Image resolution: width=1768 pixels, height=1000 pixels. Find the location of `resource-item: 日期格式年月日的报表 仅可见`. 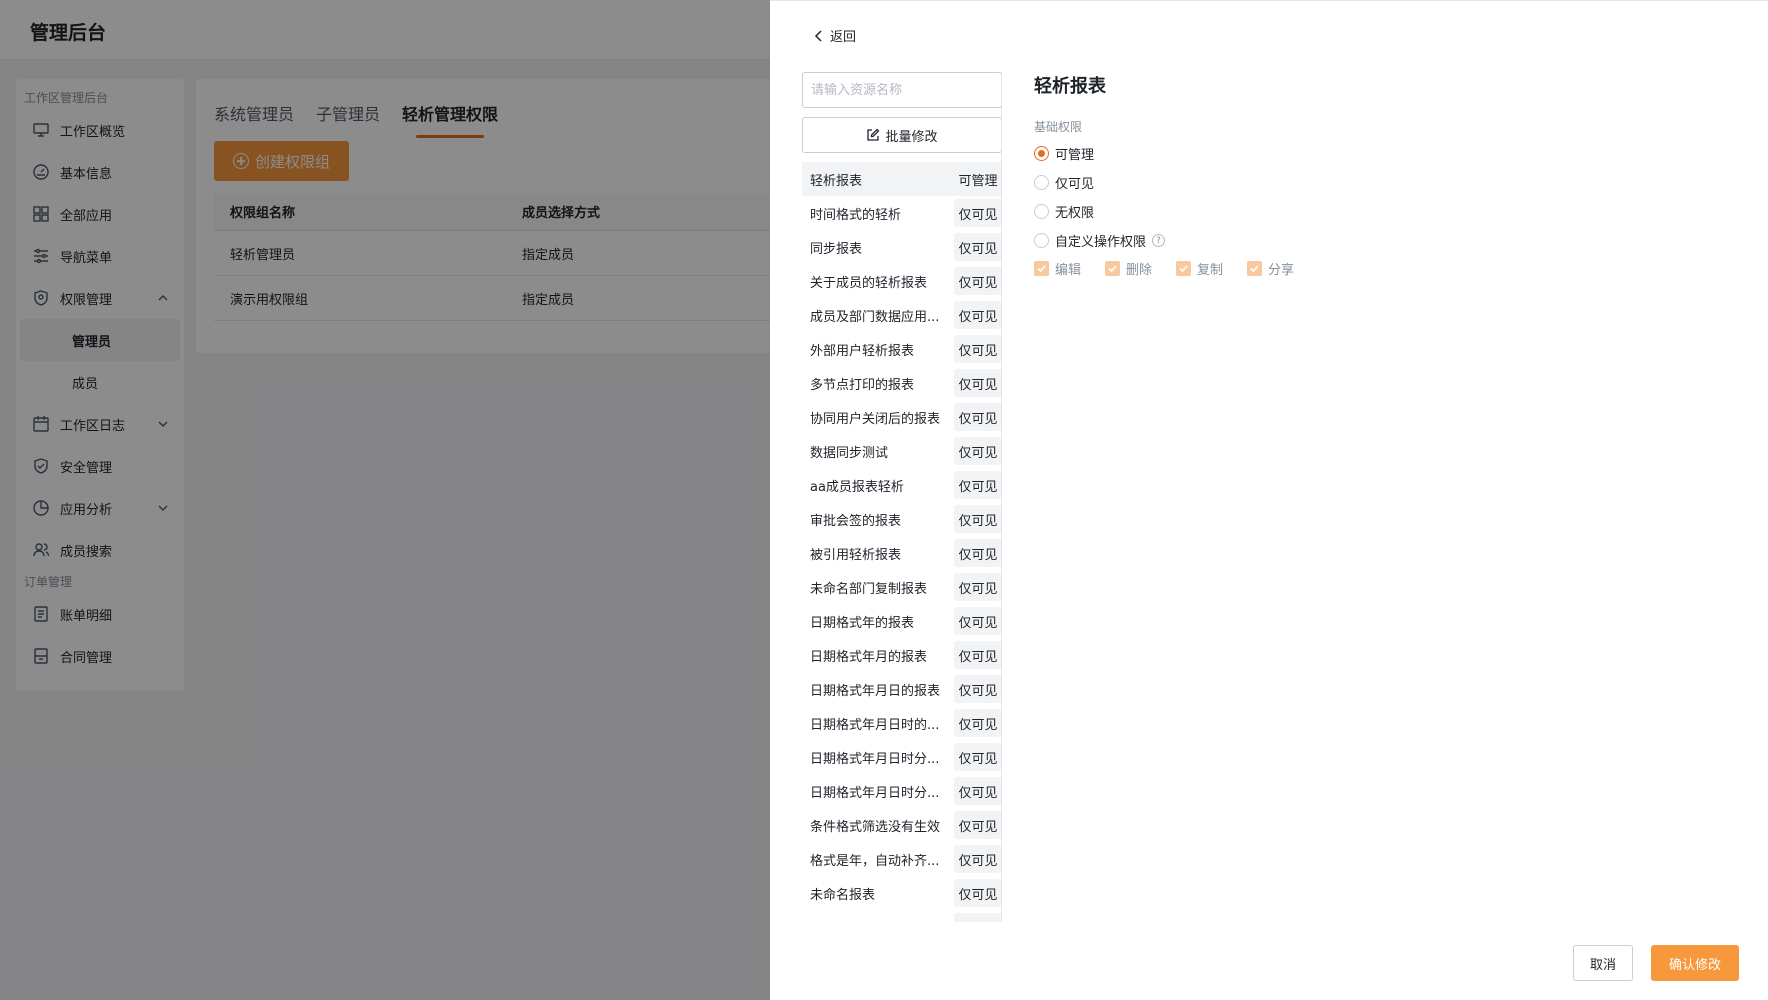

resource-item: 日期格式年月日的报表 仅可见 is located at coordinates (901, 689).